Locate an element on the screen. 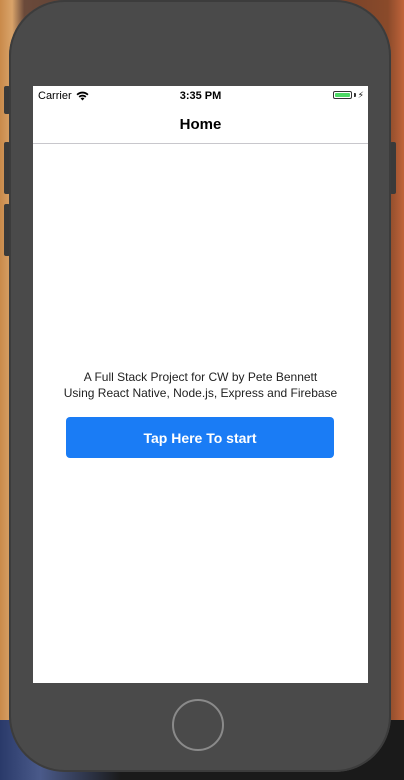 The height and width of the screenshot is (780, 404). battery-icon is located at coordinates (342, 95).